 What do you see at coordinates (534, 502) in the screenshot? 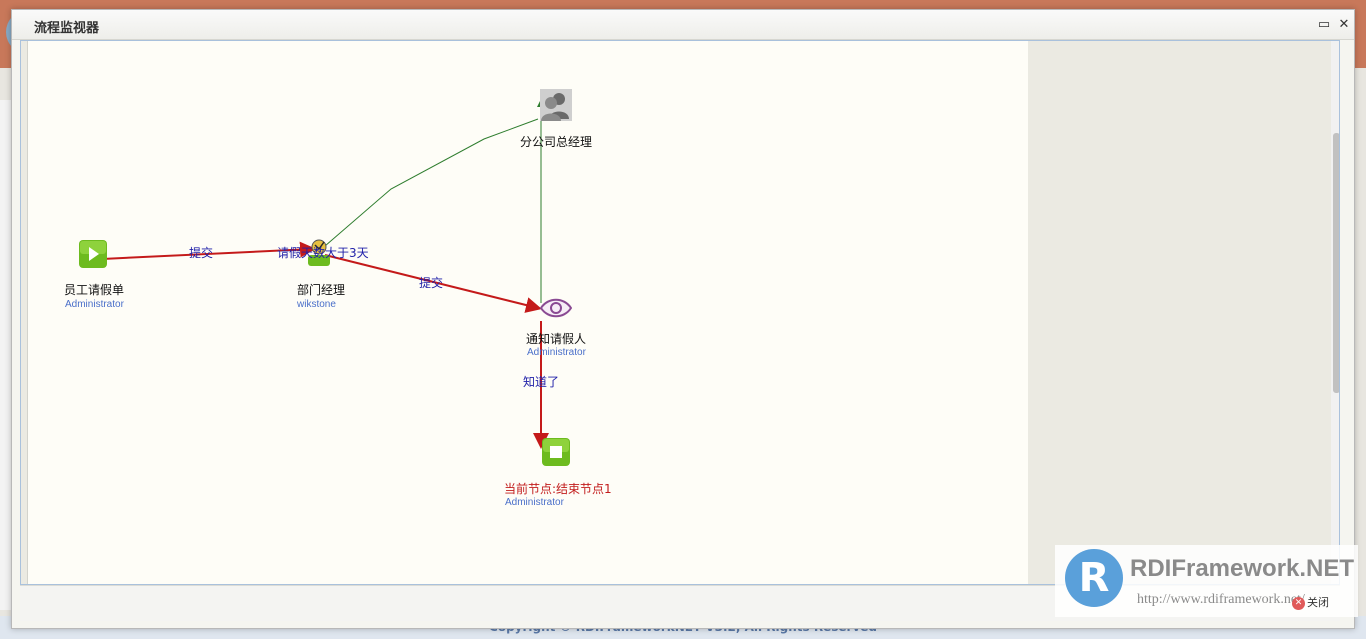
I see `end-node-user: Administrator` at bounding box center [534, 502].